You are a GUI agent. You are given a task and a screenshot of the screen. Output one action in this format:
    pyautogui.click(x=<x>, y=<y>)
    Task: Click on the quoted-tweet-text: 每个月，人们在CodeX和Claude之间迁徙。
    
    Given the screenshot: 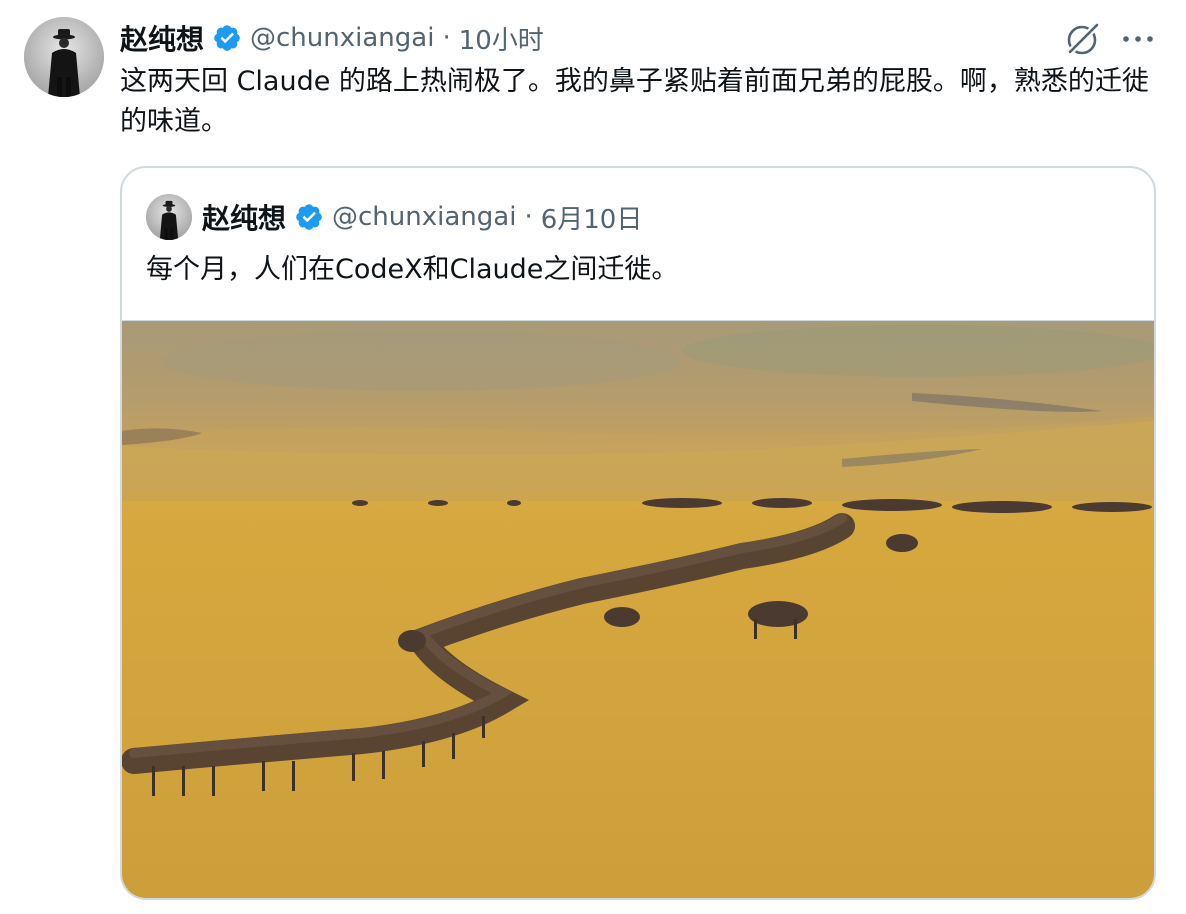 What is the action you would take?
    pyautogui.click(x=412, y=269)
    